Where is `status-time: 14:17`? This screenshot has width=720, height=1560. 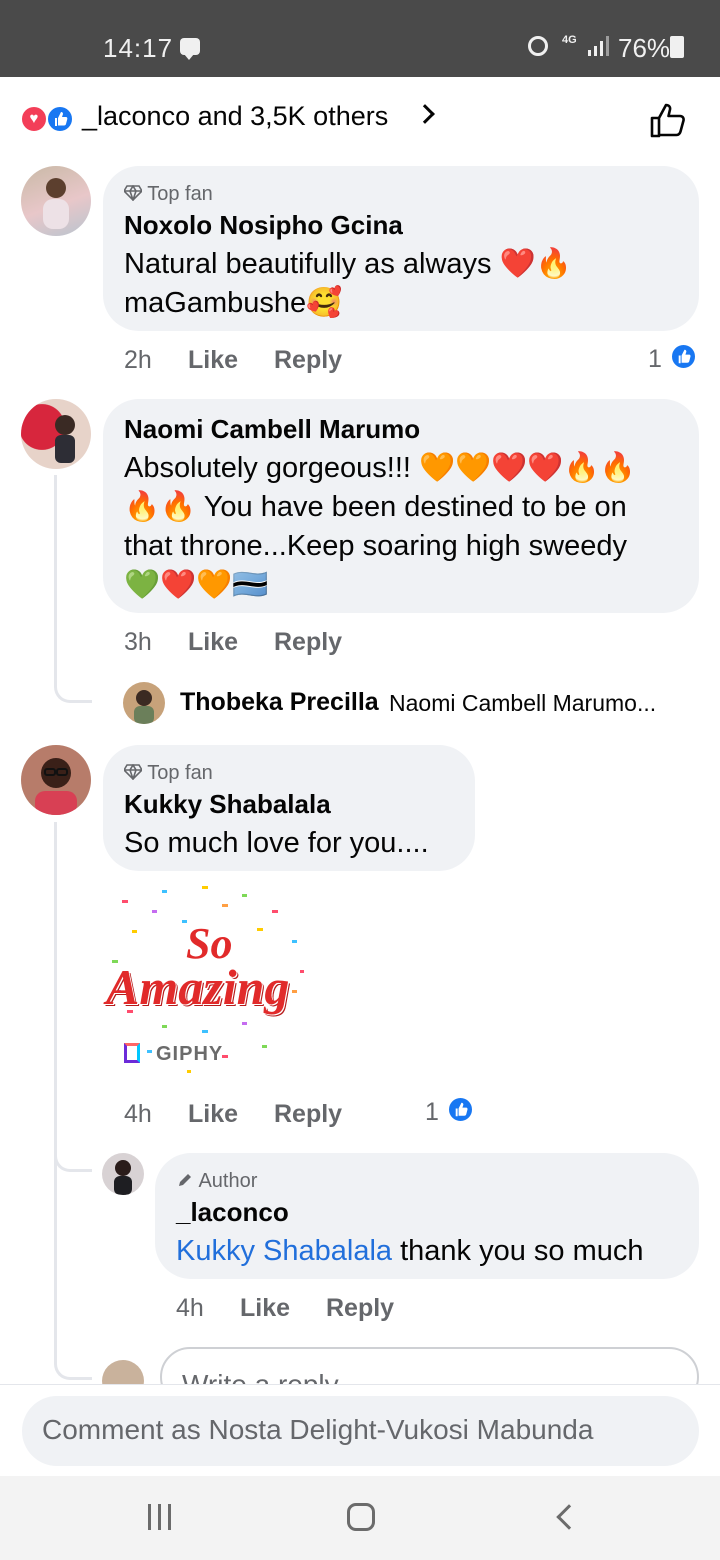
status-time: 14:17 is located at coordinates (138, 48).